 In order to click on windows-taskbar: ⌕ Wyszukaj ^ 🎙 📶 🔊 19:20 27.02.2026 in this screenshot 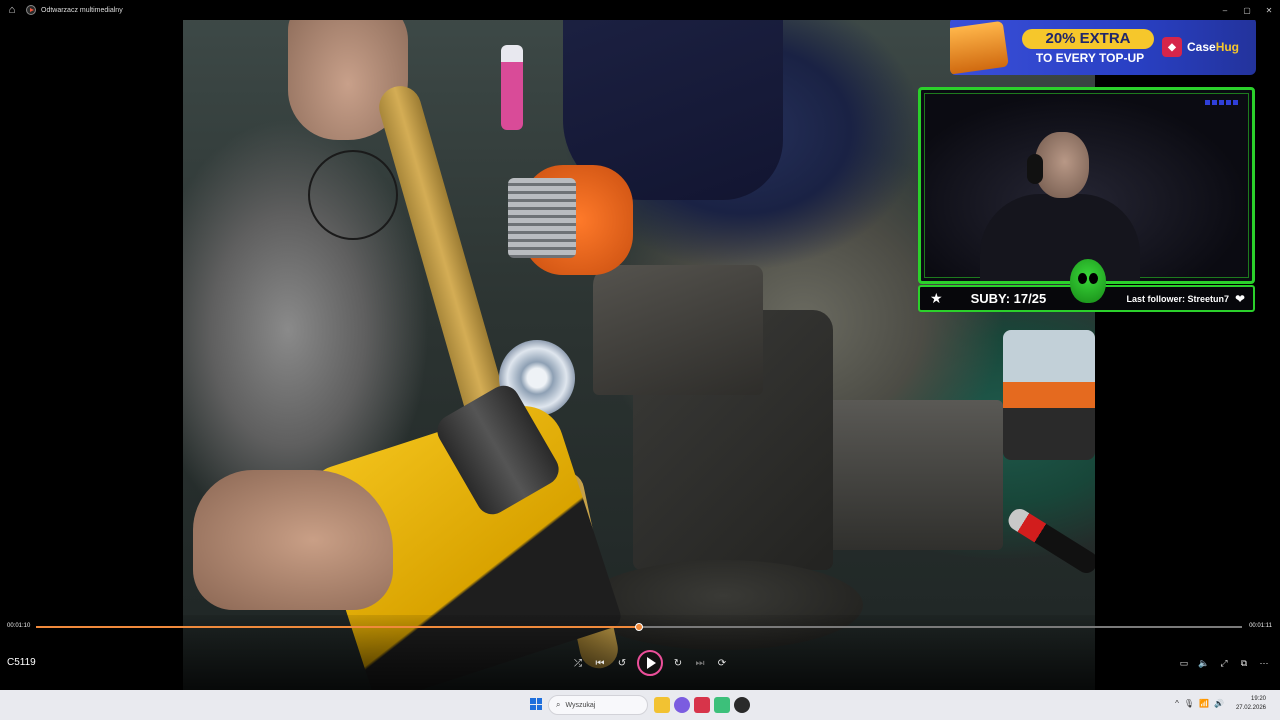, I will do `click(640, 705)`.